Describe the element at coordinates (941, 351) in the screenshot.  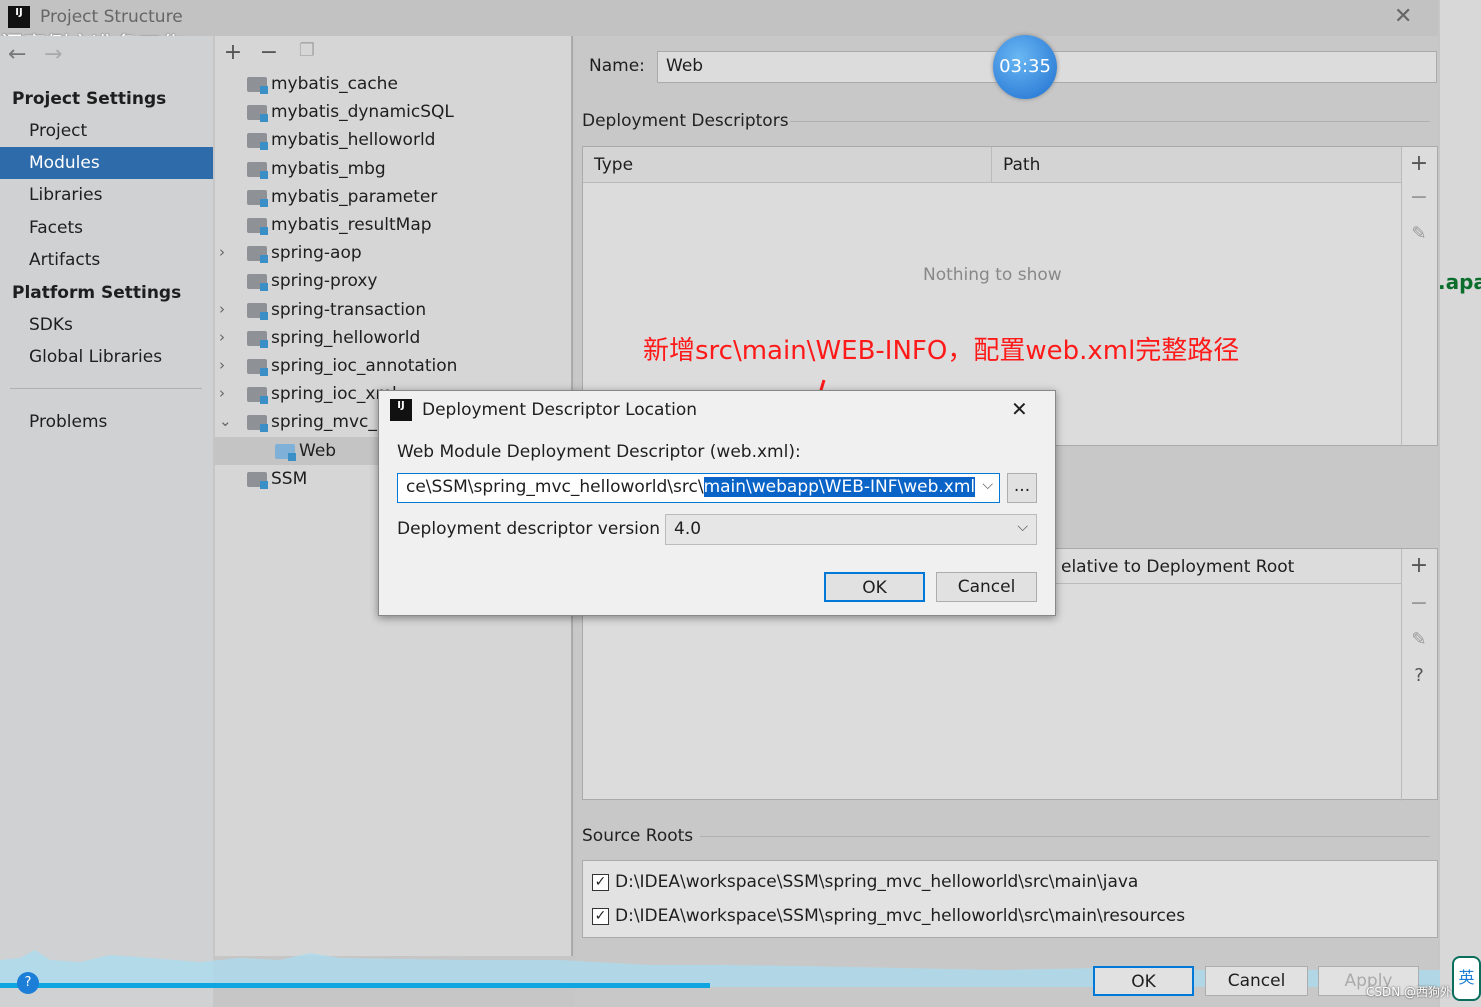
I see `annotation-text: 新增src\main\WEB-INFO，配置web.xml完整路径` at that location.